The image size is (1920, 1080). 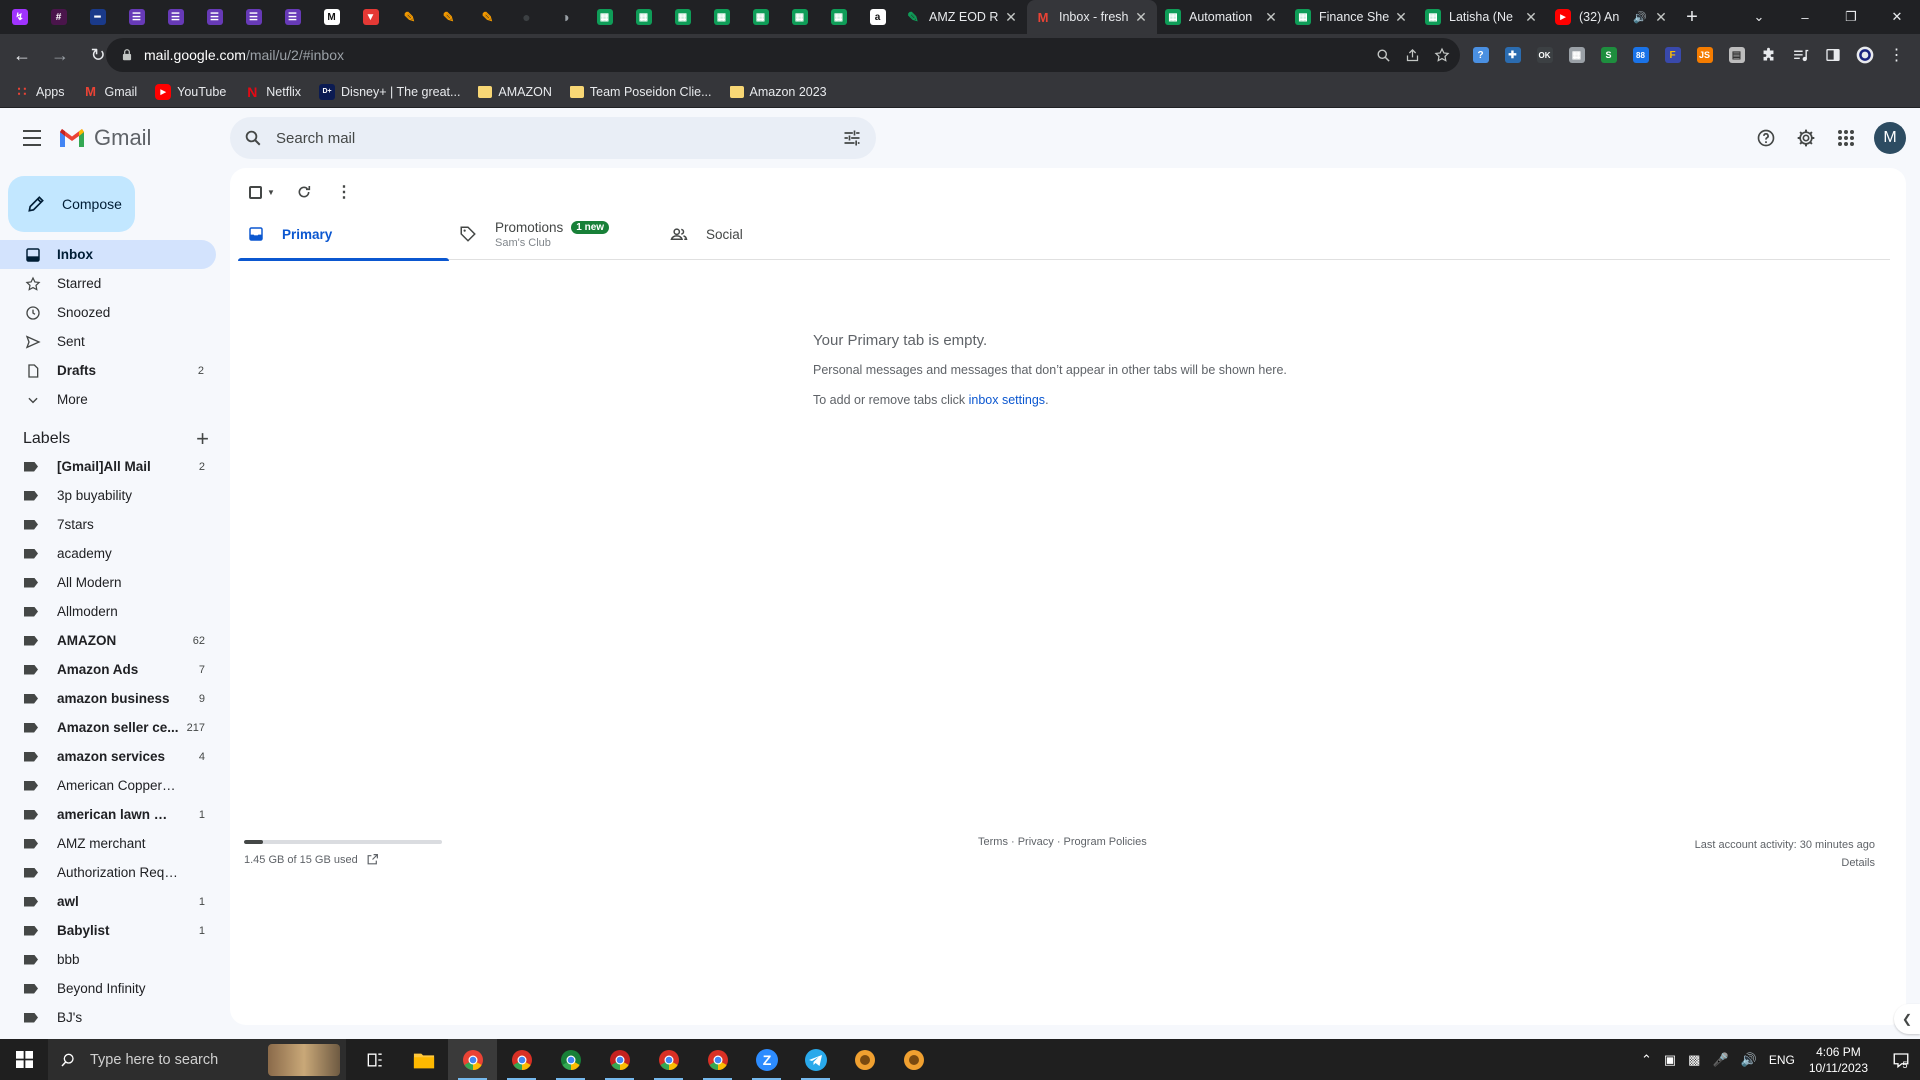 I want to click on label-item: 3p buyability, so click(x=108, y=495).